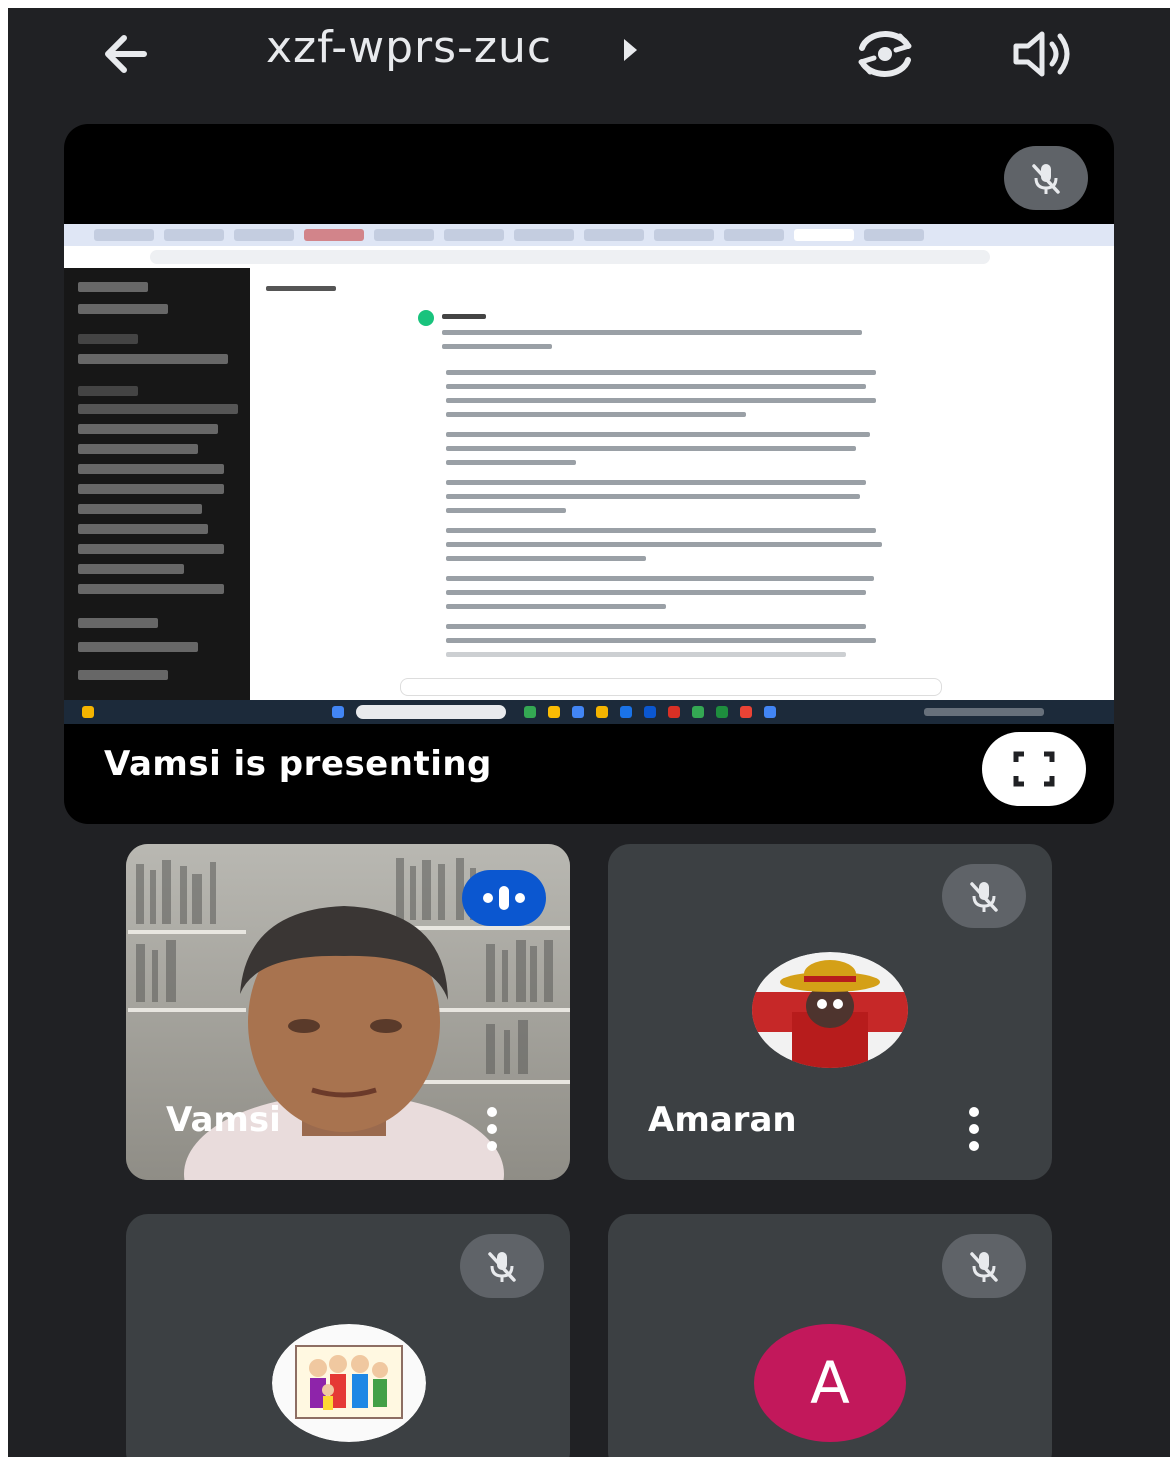 The height and width of the screenshot is (1457, 1175). I want to click on switch-camera-button, so click(884, 54).